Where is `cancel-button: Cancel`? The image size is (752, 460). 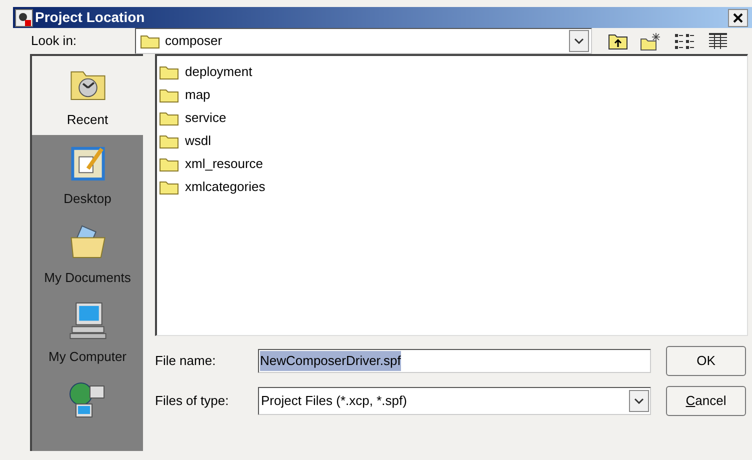 cancel-button: Cancel is located at coordinates (706, 401).